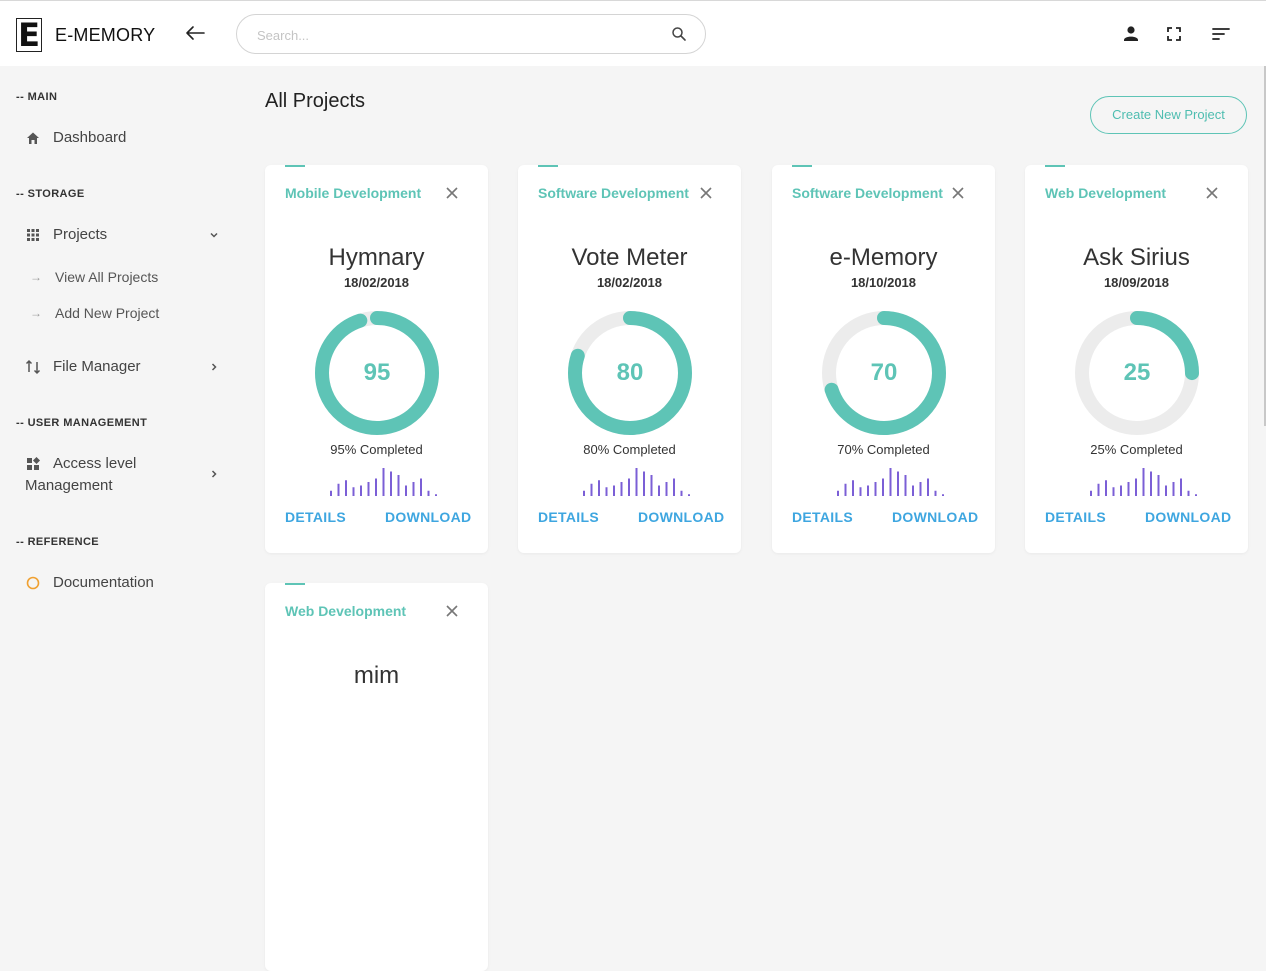 The image size is (1266, 971). I want to click on sidebar-item-projects: Projects, so click(66, 234).